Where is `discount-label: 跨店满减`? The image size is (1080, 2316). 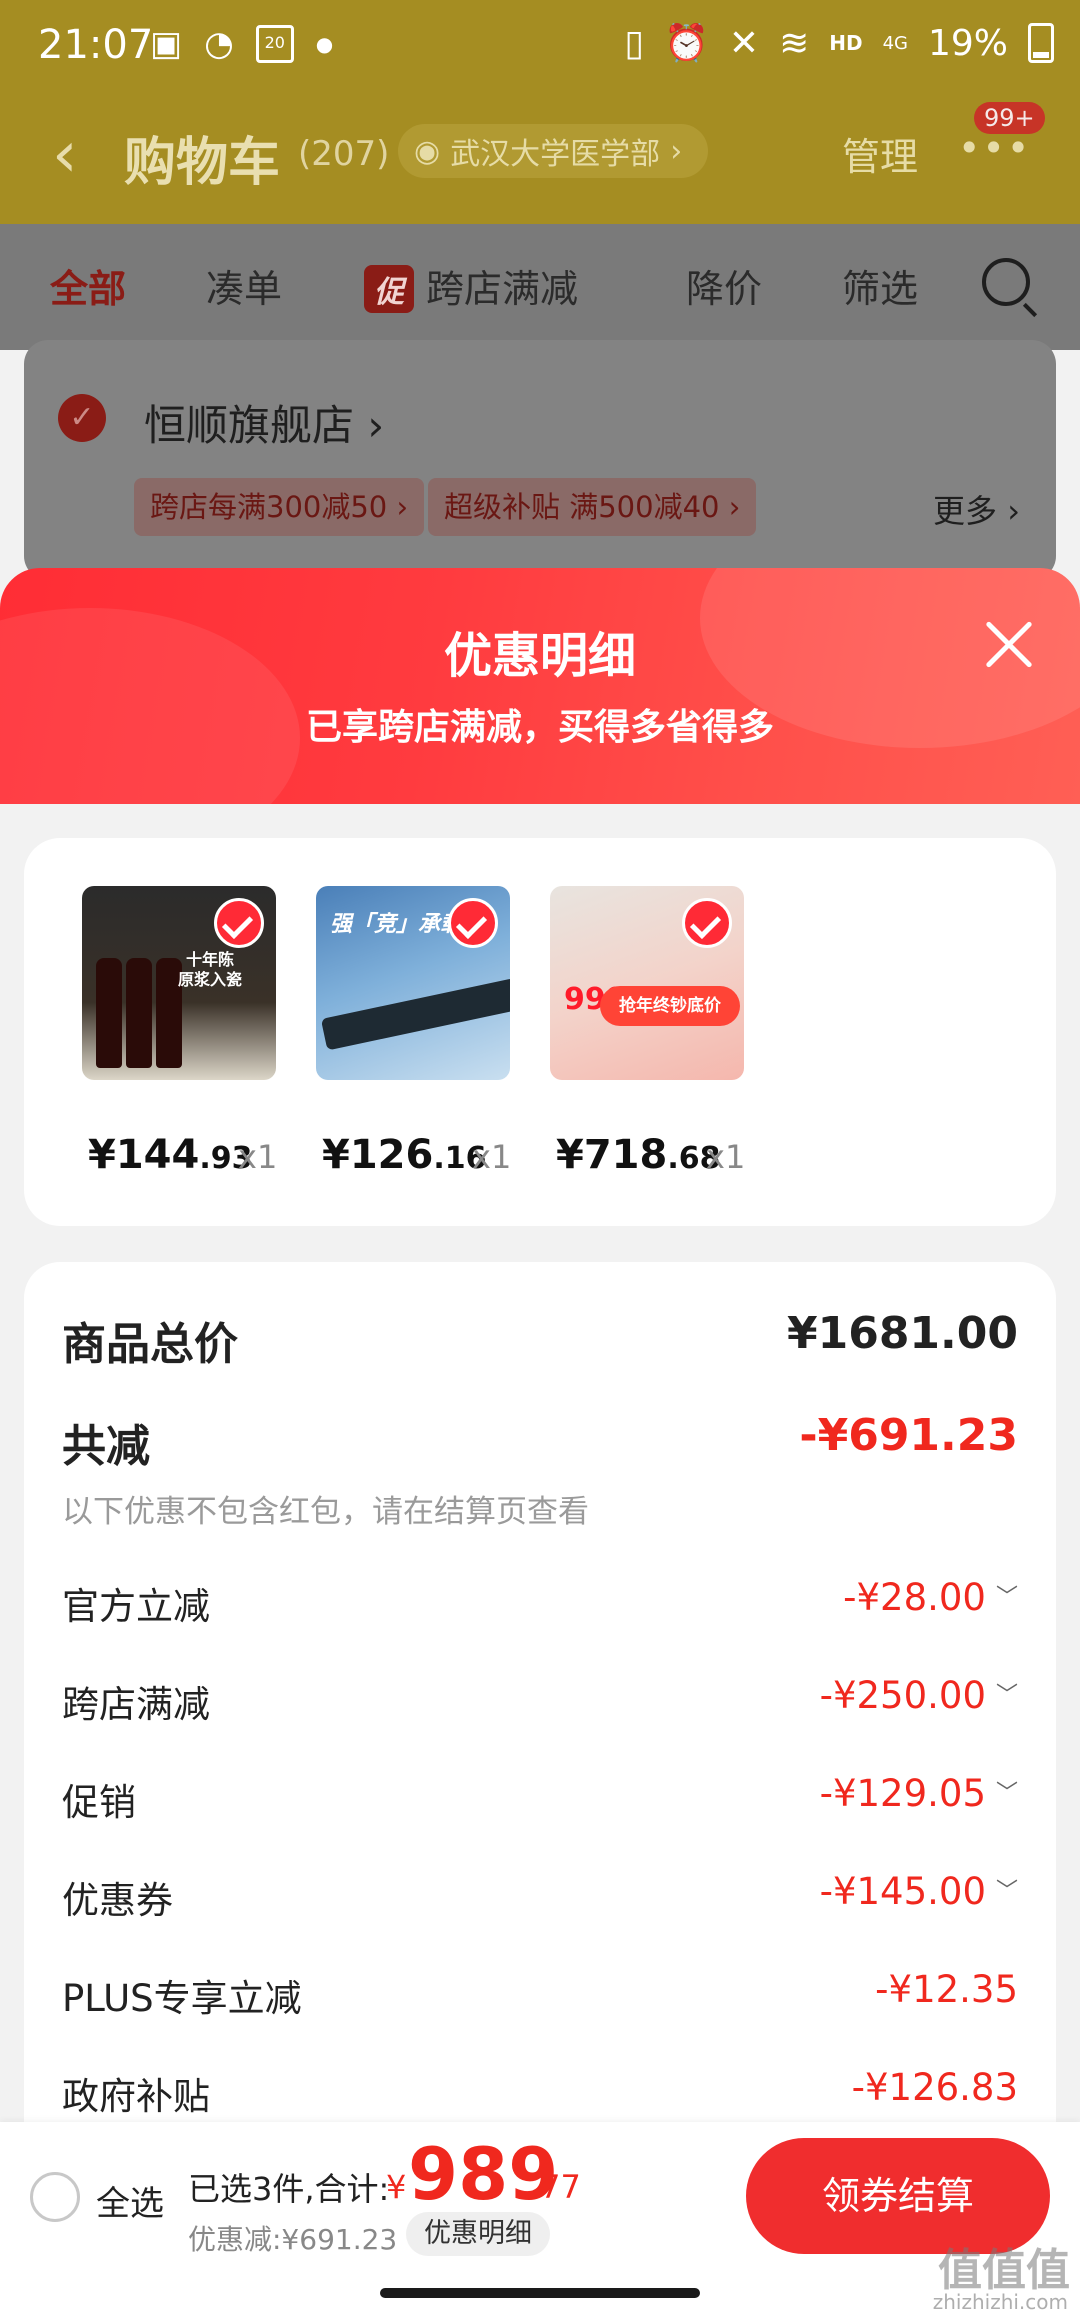 discount-label: 跨店满减 is located at coordinates (136, 1704).